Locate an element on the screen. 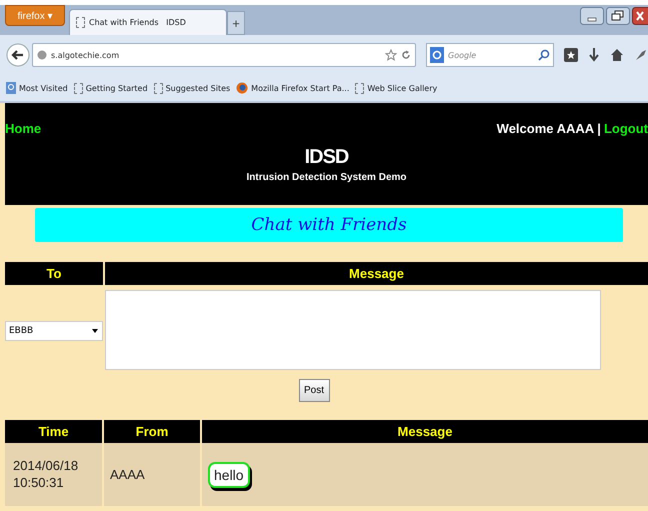 This screenshot has width=648, height=511. home-link: Home is located at coordinates (23, 128).